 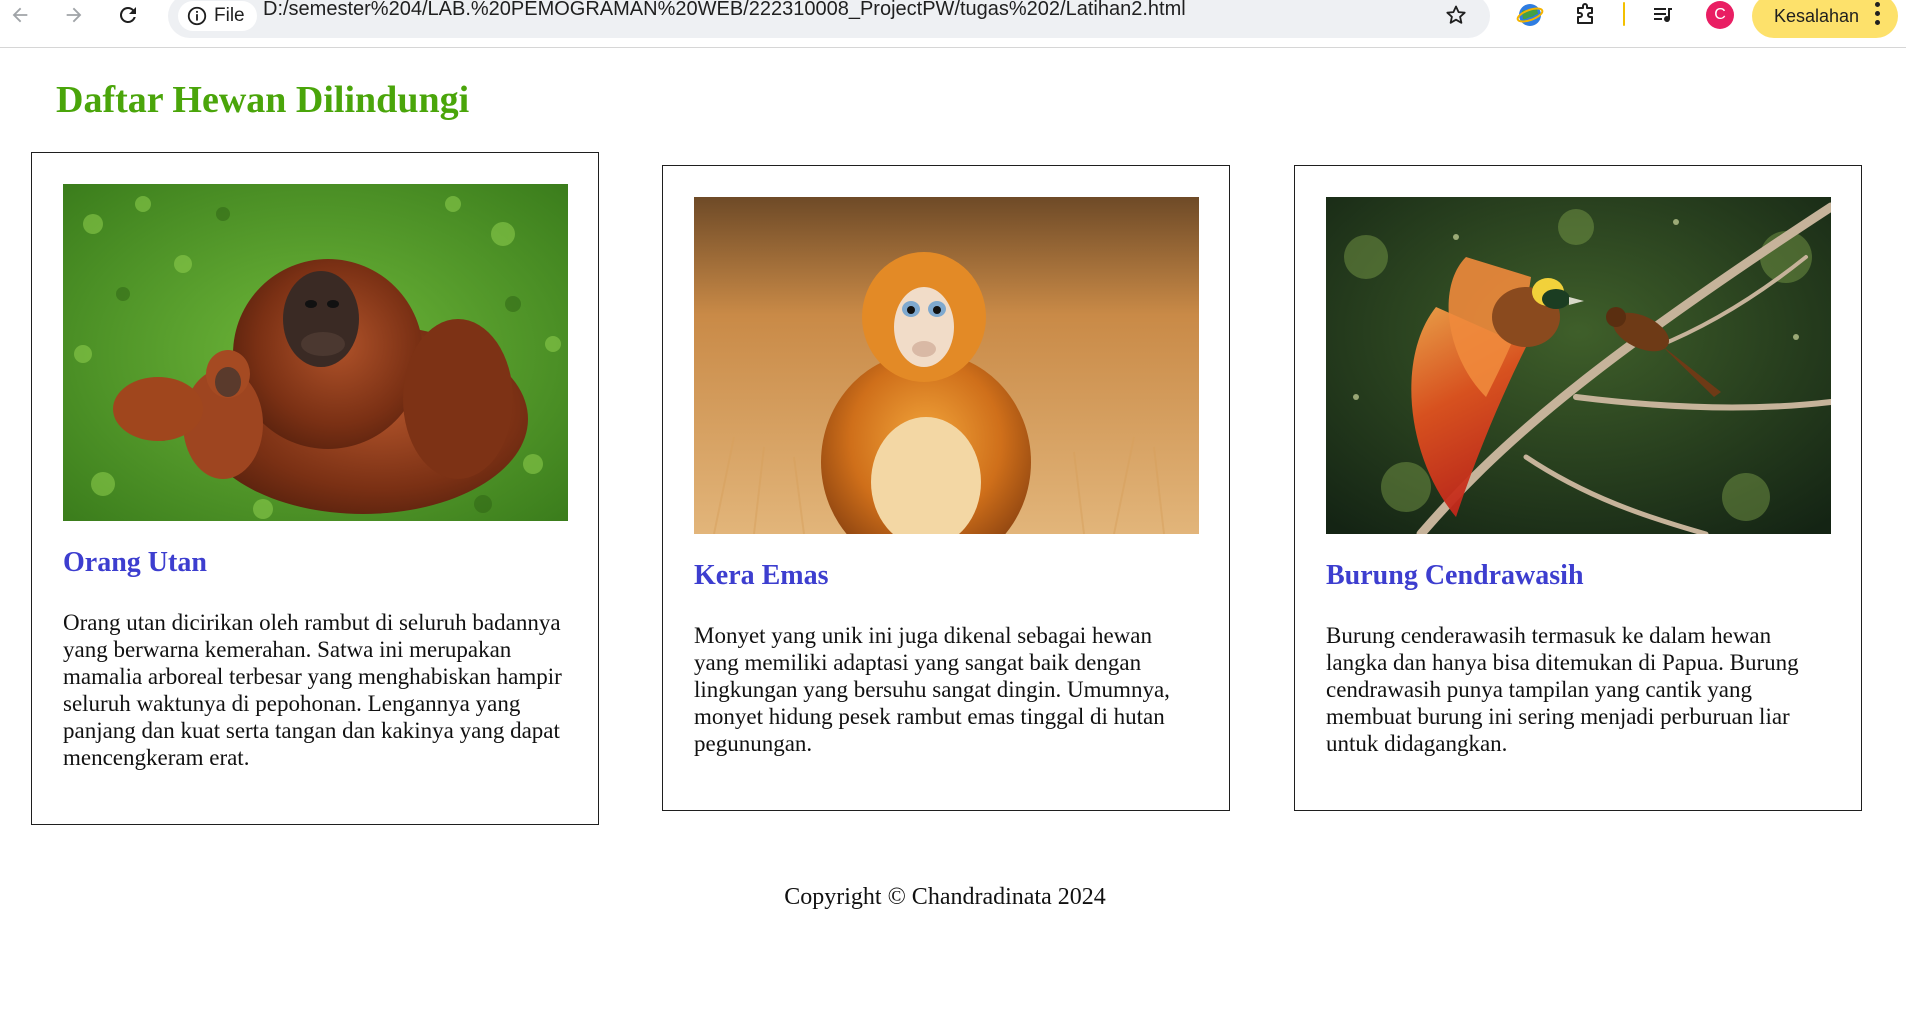 I want to click on error-status-label: Kesalahan, so click(x=1817, y=15).